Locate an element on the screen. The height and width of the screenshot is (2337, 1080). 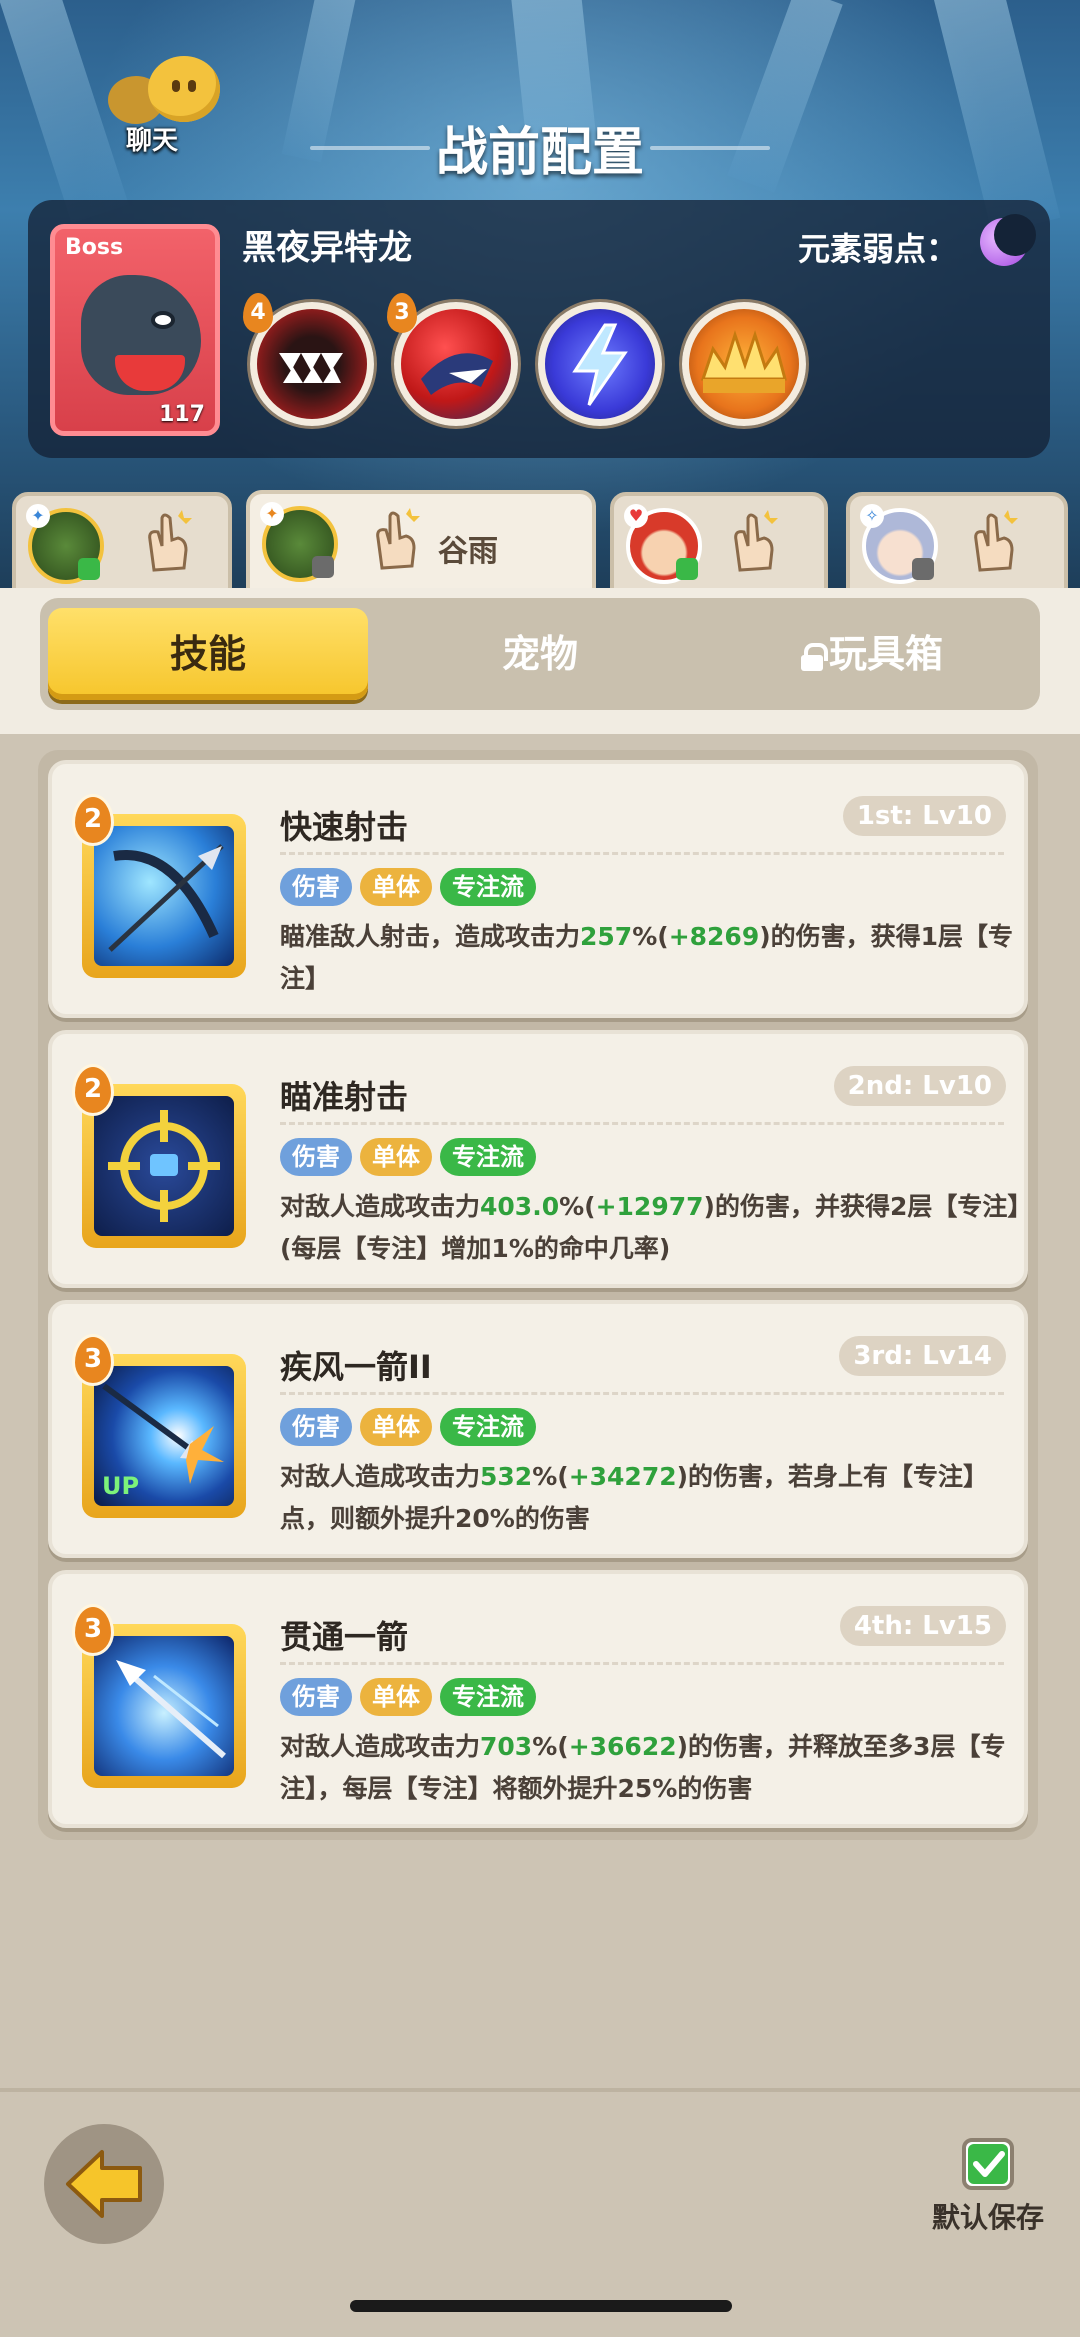
boss-skill-fang-maw: 4 is located at coordinates (308, 359).